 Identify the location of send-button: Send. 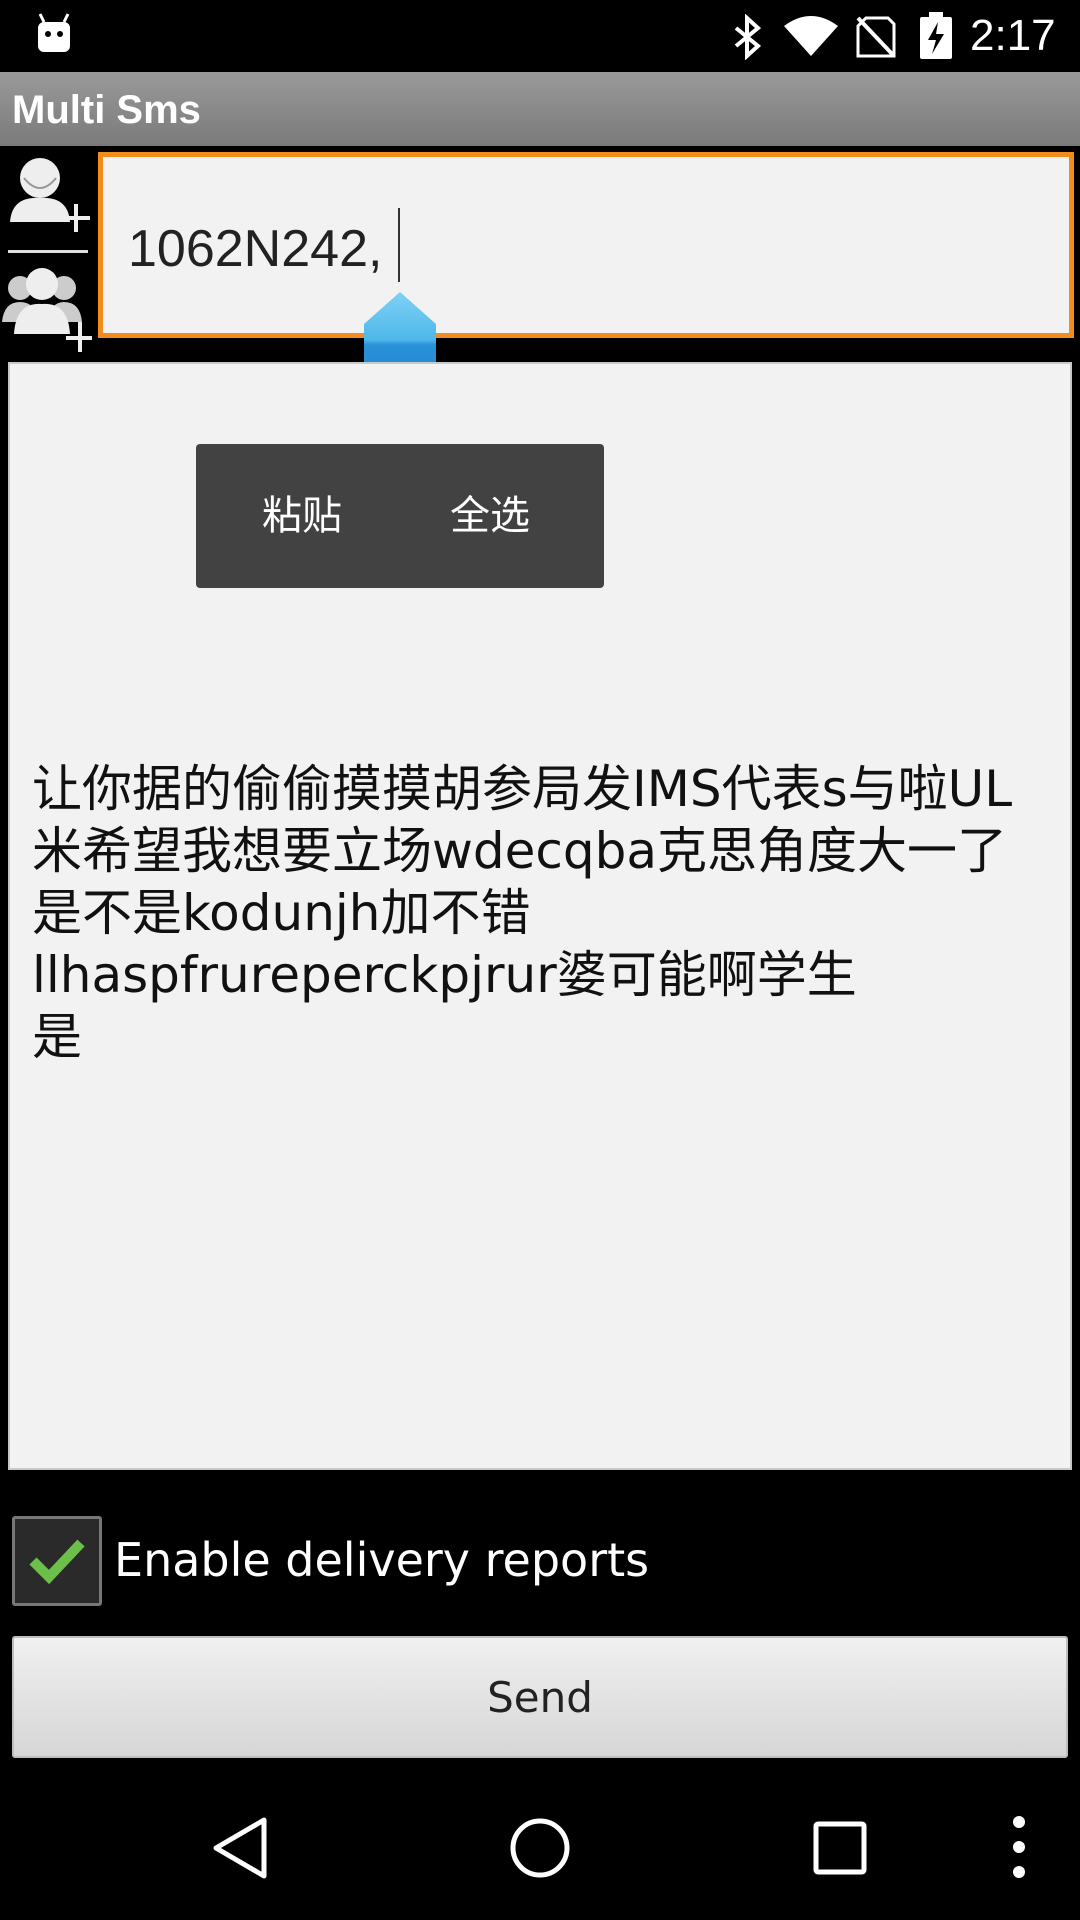
(540, 1697).